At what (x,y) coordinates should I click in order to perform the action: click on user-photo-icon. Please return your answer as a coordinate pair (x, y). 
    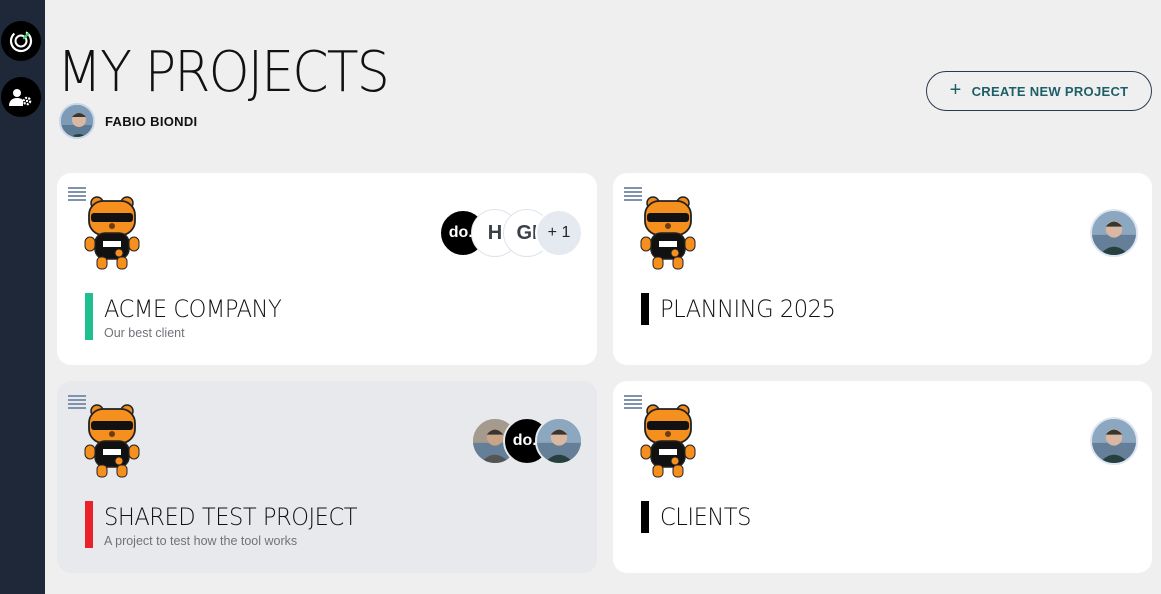
    Looking at the image, I should click on (77, 121).